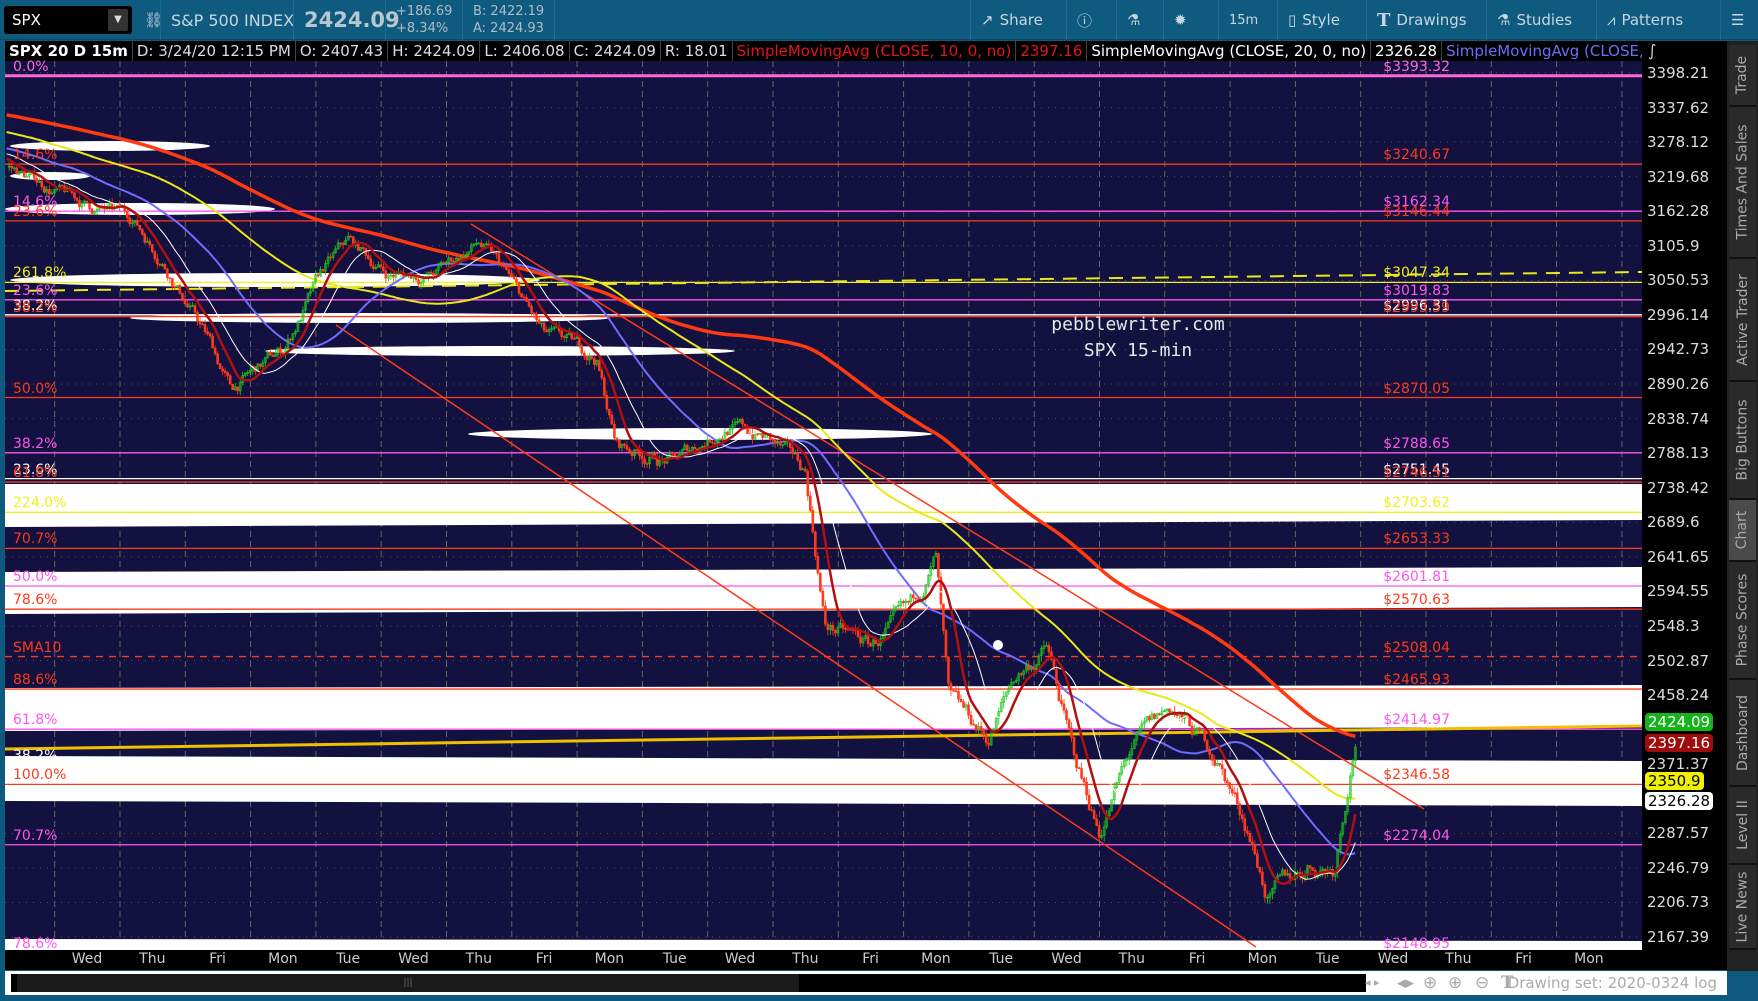 This screenshot has height=1001, width=1758. I want to click on price-badge: 2350.9, so click(1674, 780).